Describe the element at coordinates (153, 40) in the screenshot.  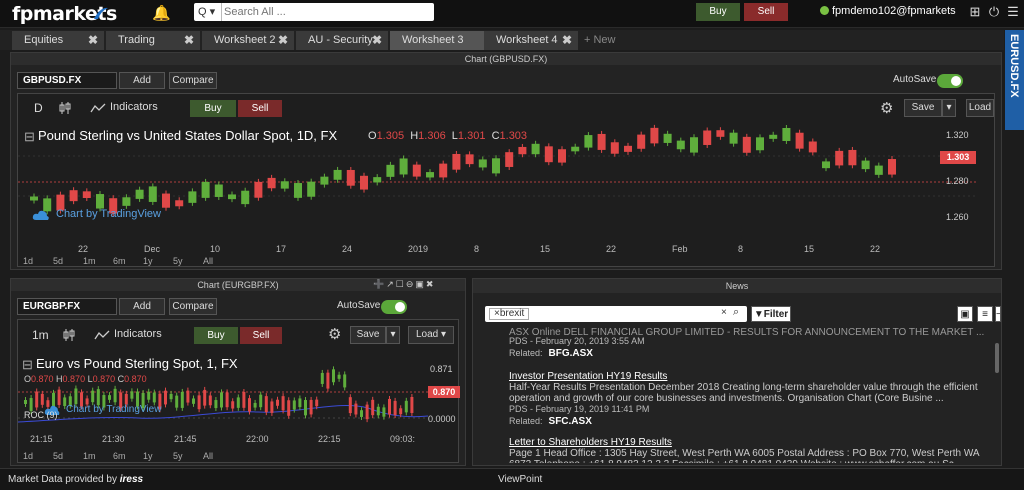
I see `tab-trading: Trading ✖` at that location.